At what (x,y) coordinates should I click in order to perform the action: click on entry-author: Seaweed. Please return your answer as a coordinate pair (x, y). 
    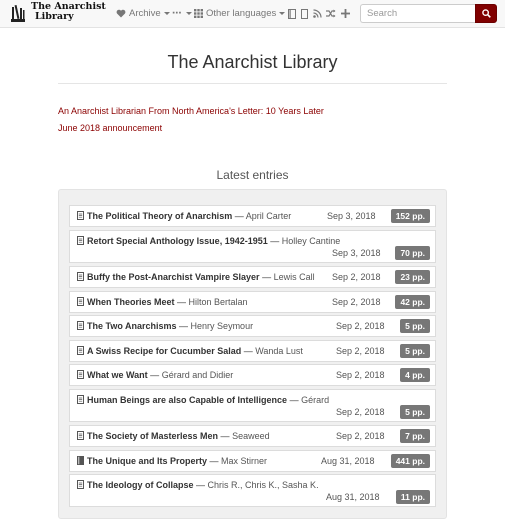
    Looking at the image, I should click on (251, 436).